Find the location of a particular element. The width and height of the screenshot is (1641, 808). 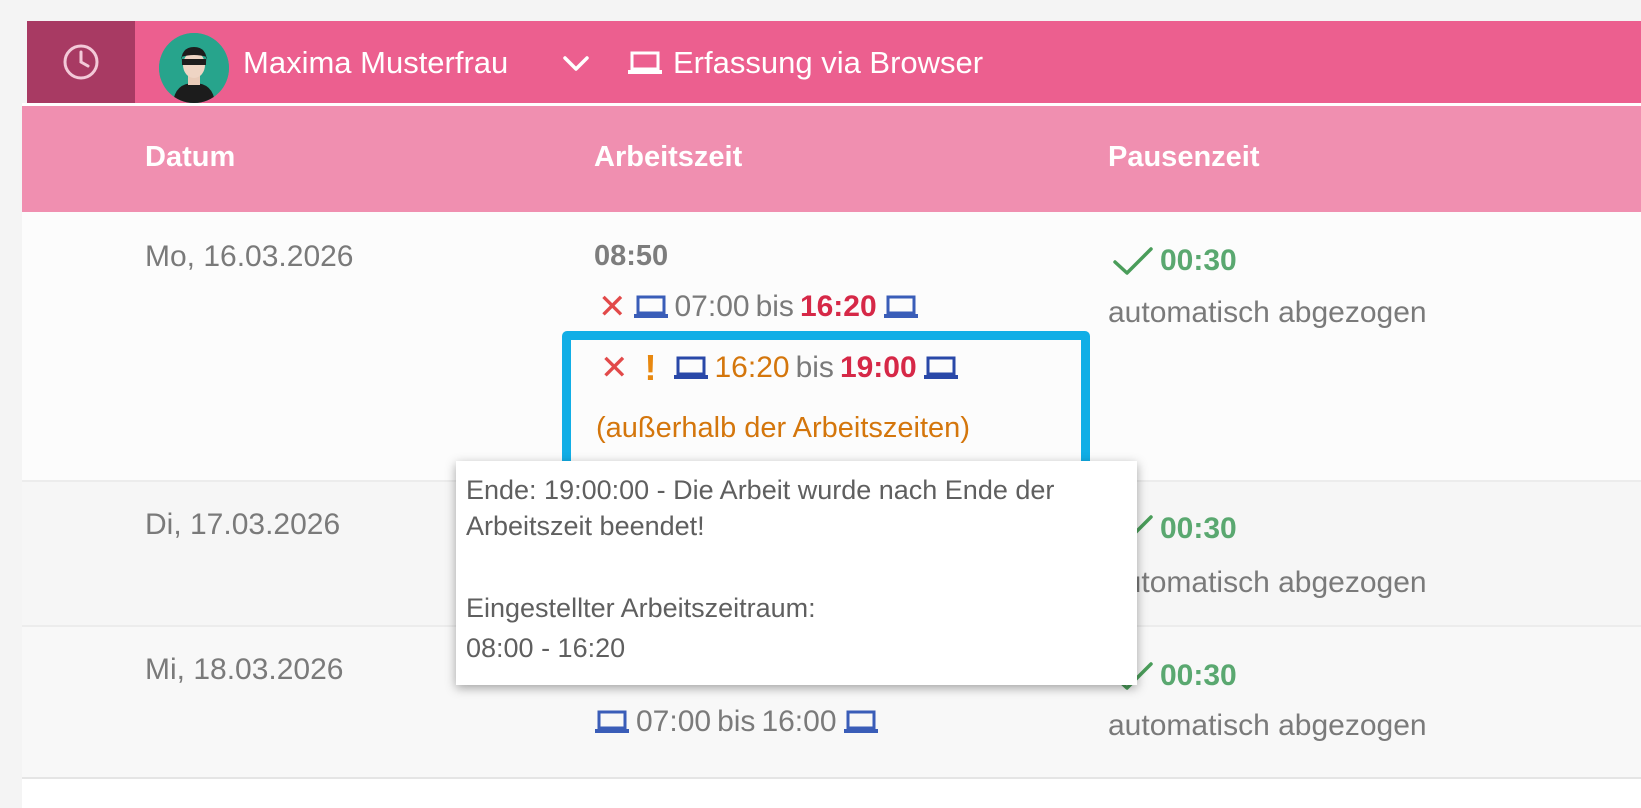

table-header: Datum Arbeitszeit Pausenzeit is located at coordinates (831, 159).